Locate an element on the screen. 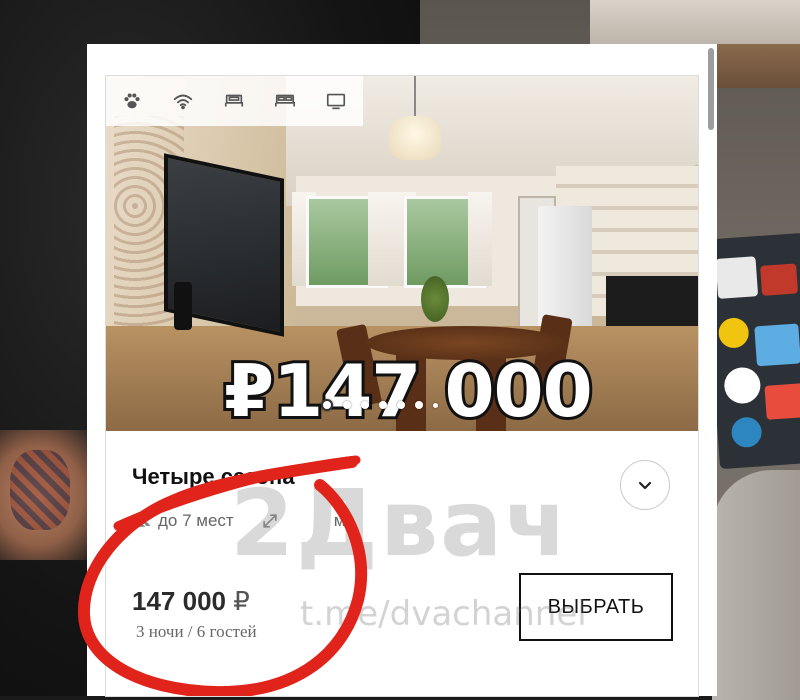 The image size is (800, 700). carousel-dots is located at coordinates (379, 405).